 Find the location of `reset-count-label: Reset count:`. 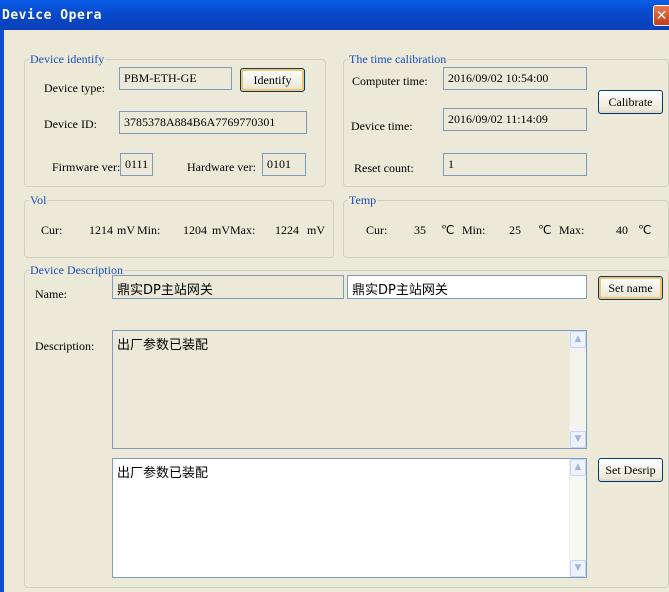

reset-count-label: Reset count: is located at coordinates (384, 168).